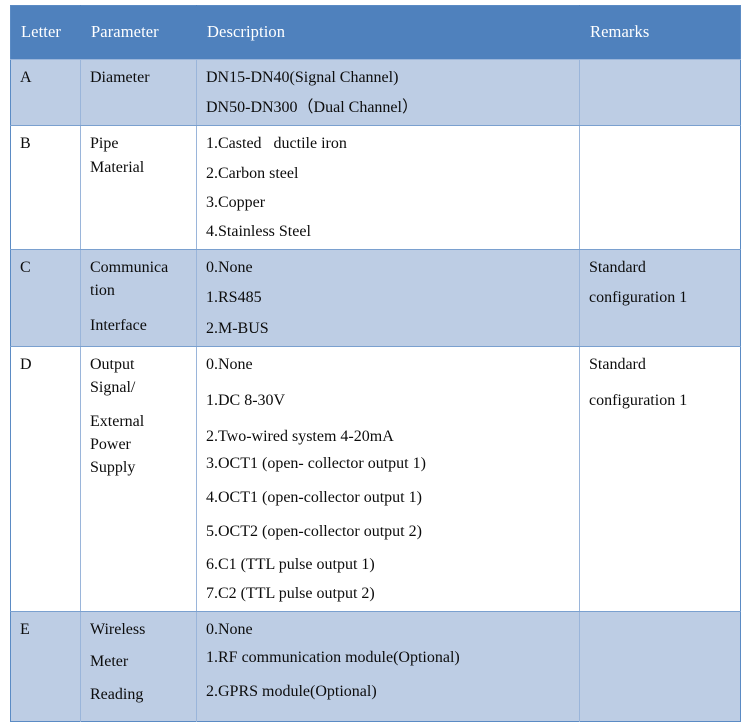 This screenshot has height=722, width=750. I want to click on column-header-description: Description, so click(388, 32).